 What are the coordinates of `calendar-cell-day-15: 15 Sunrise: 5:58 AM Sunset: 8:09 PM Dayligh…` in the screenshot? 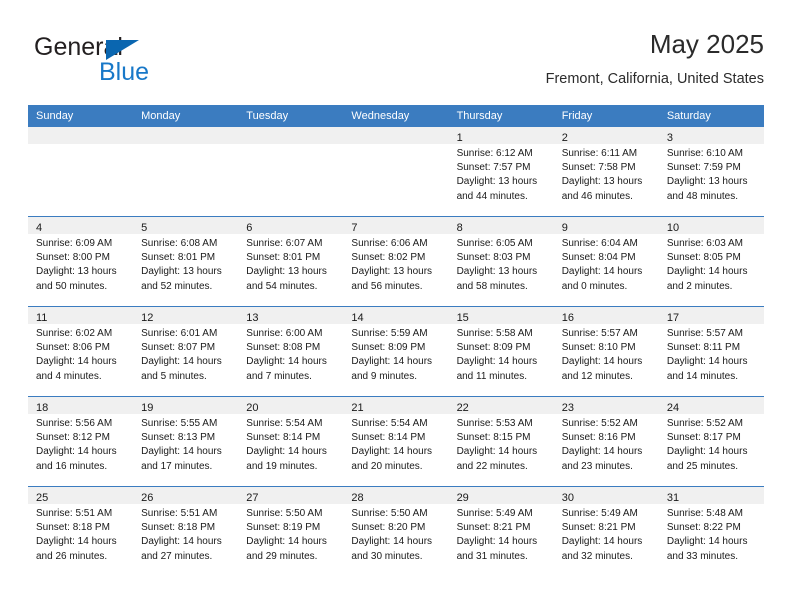 It's located at (501, 351).